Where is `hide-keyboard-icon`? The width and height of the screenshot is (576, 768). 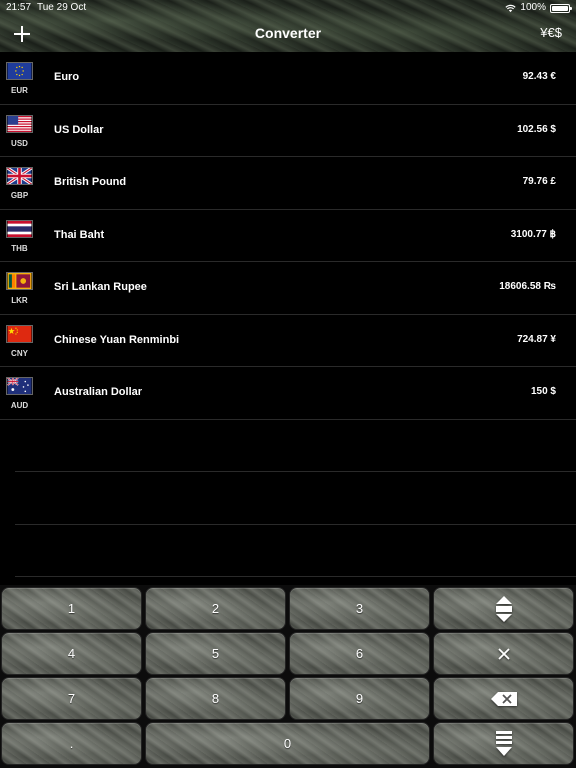
hide-keyboard-icon is located at coordinates (503, 743).